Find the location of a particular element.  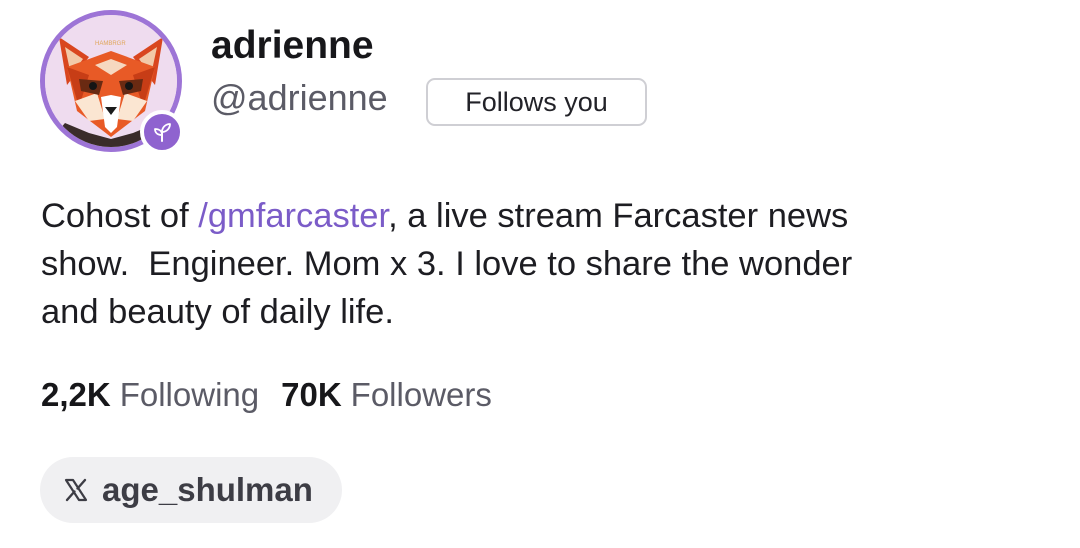

bio-line-3: and beauty of daily life. is located at coordinates (217, 312).